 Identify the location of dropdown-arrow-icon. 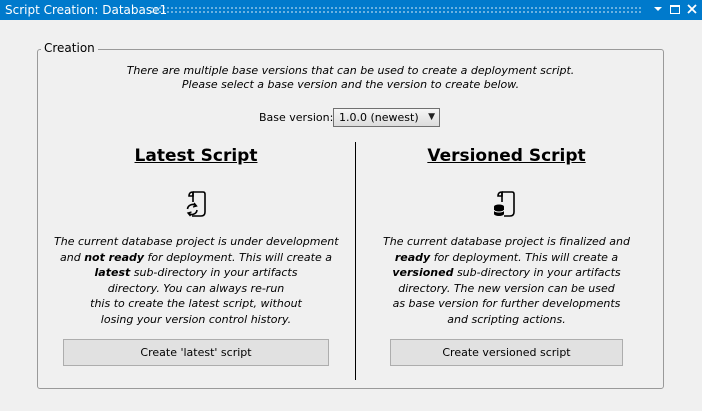
(658, 9).